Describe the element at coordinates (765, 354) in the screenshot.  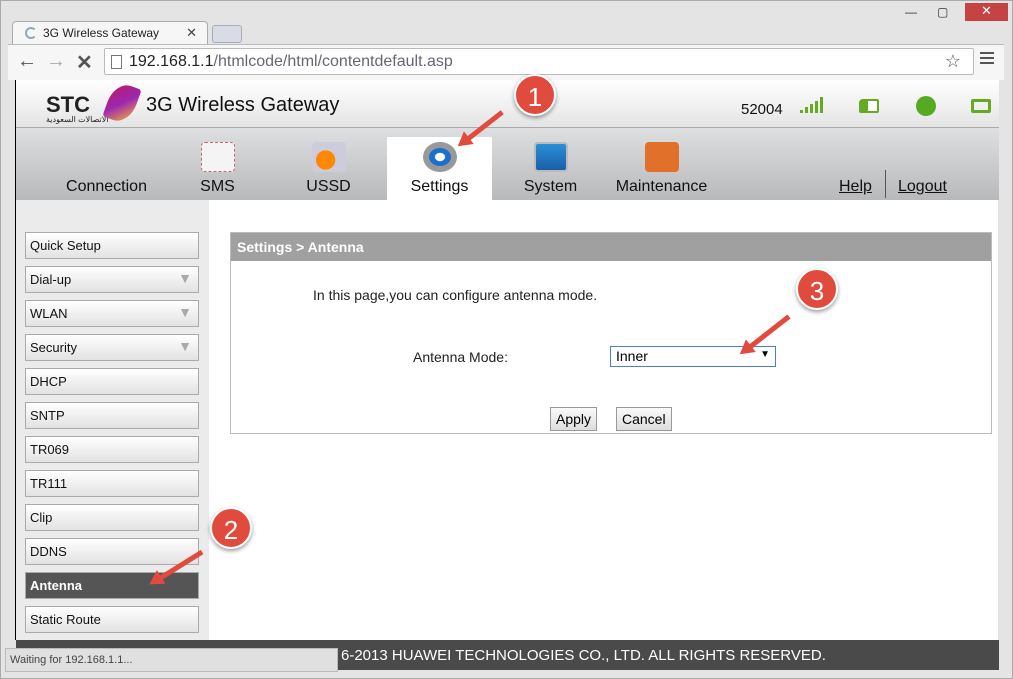
I see `dropdown-arrow-icon: ▼` at that location.